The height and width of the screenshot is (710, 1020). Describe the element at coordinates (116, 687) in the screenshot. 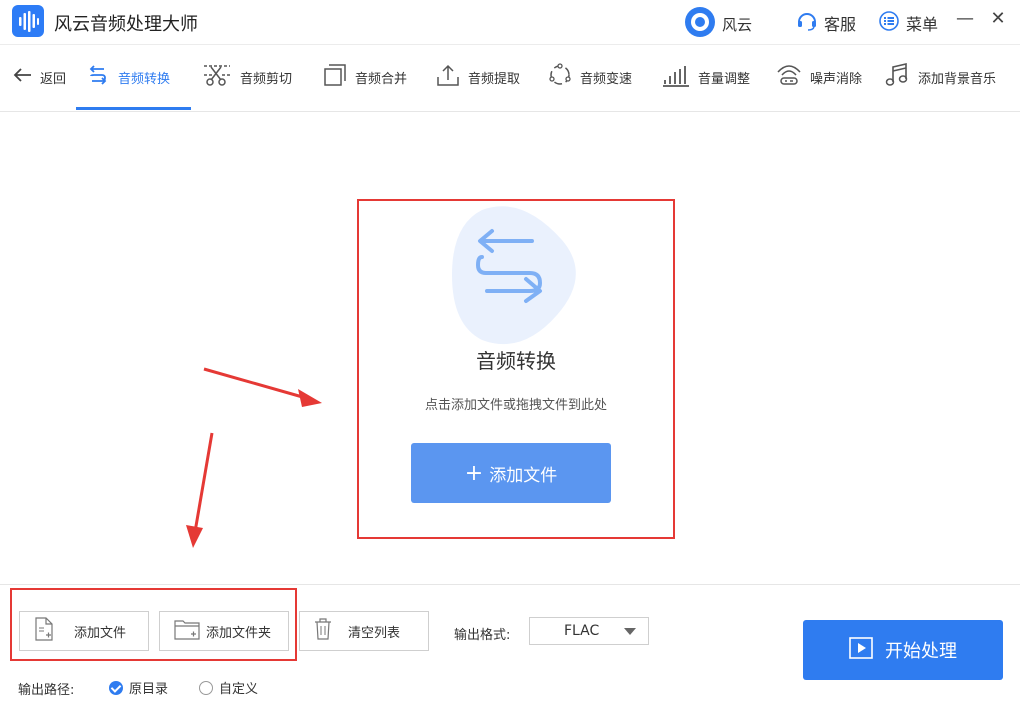

I see `radio-checked-icon` at that location.